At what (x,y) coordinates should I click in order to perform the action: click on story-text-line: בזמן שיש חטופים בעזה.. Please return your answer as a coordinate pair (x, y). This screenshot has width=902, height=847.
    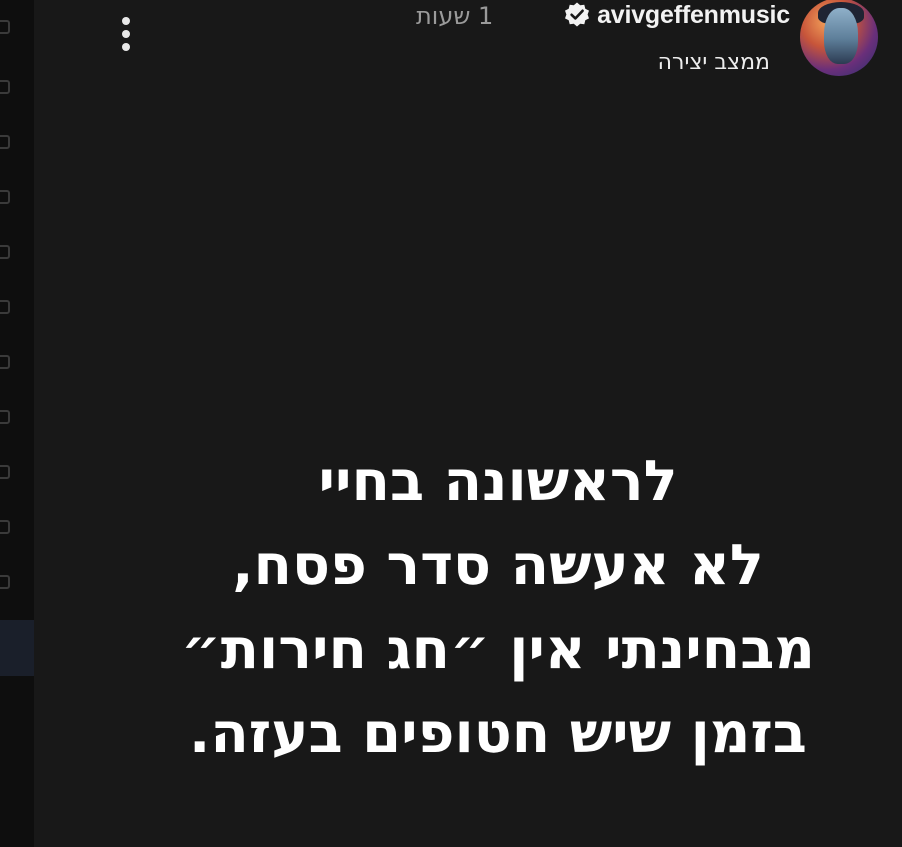
    Looking at the image, I should click on (498, 733).